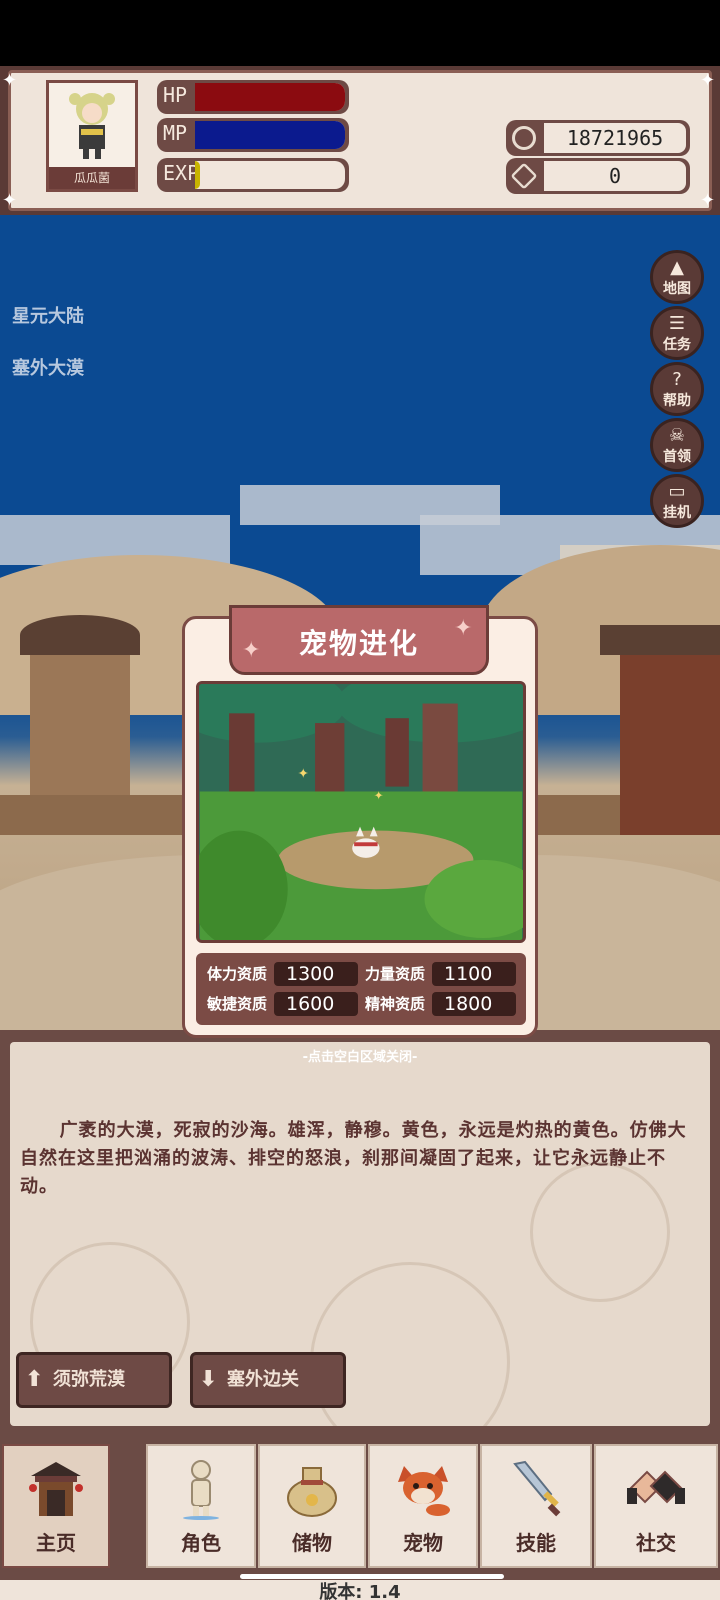  I want to click on tab-character: 角色, so click(201, 1506).